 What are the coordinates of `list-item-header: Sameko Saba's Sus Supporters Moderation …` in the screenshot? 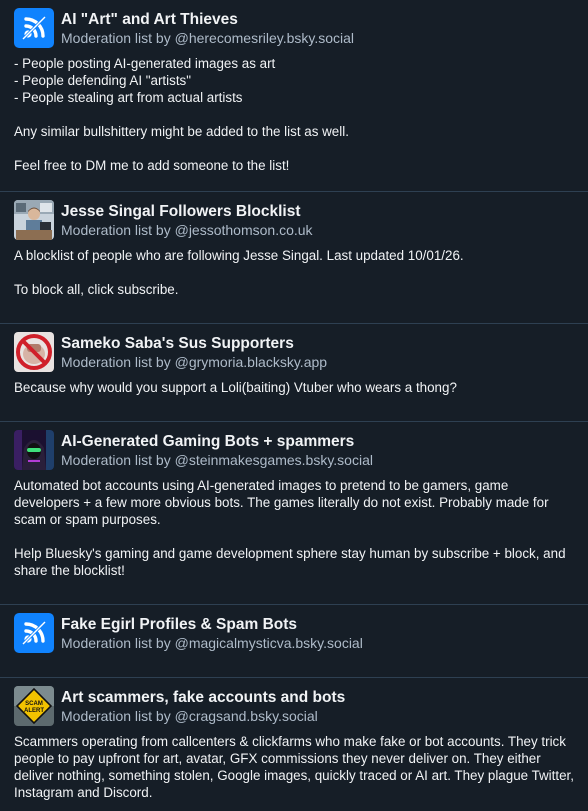 It's located at (294, 352).